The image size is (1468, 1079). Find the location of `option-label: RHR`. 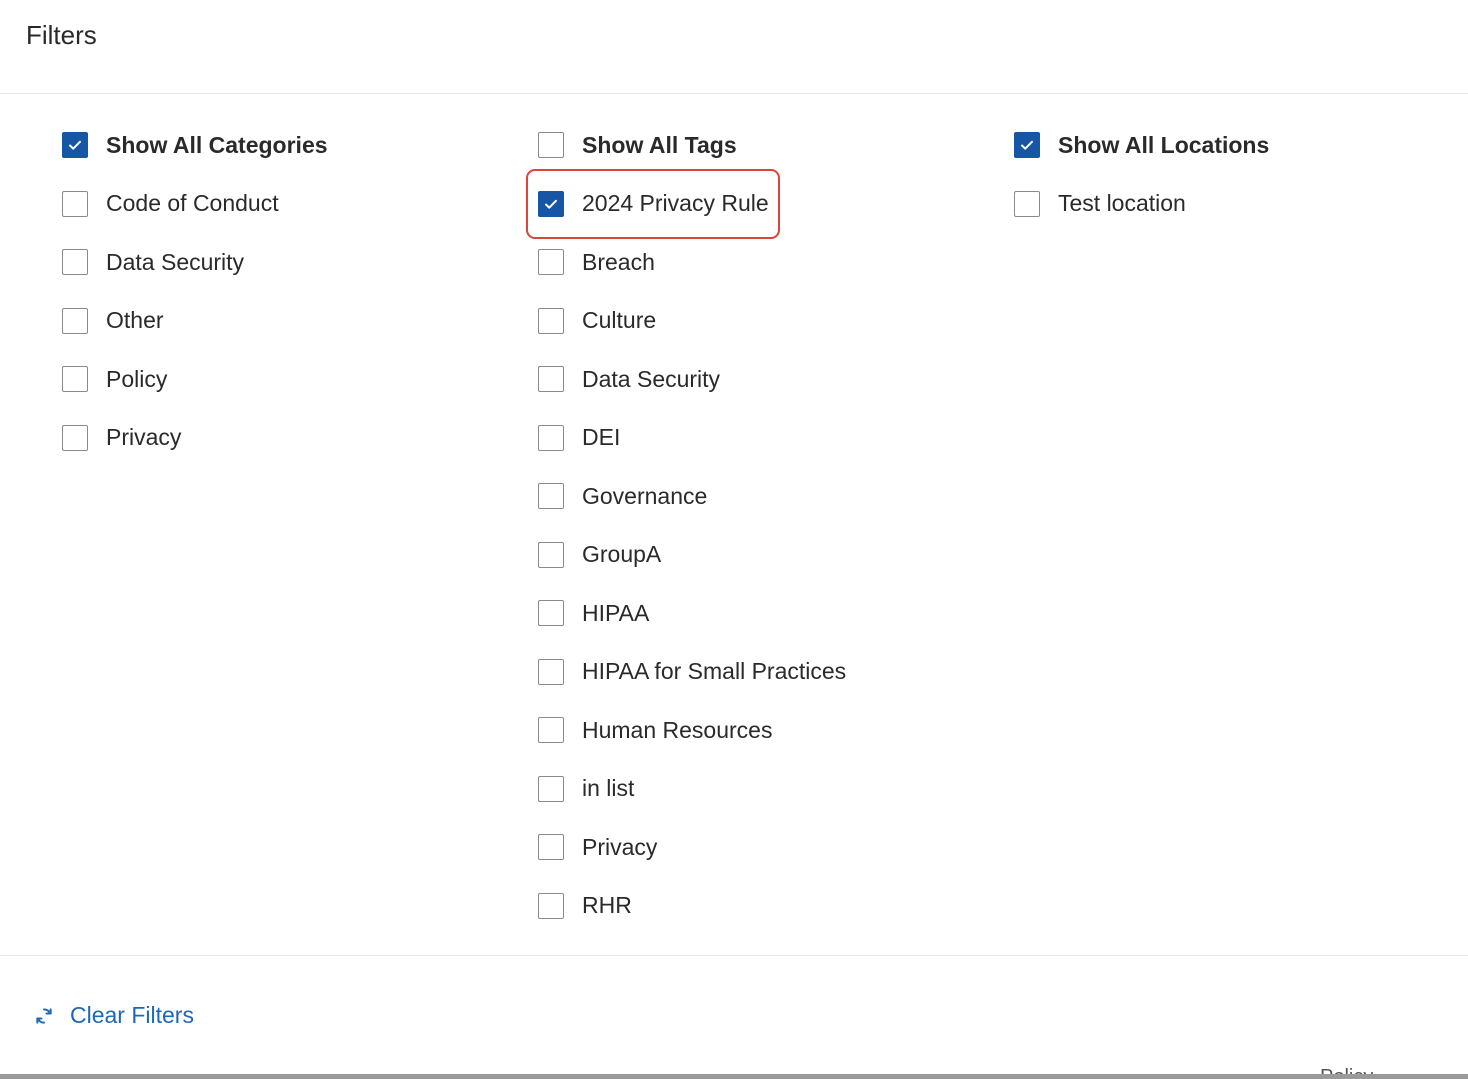

option-label: RHR is located at coordinates (607, 905).